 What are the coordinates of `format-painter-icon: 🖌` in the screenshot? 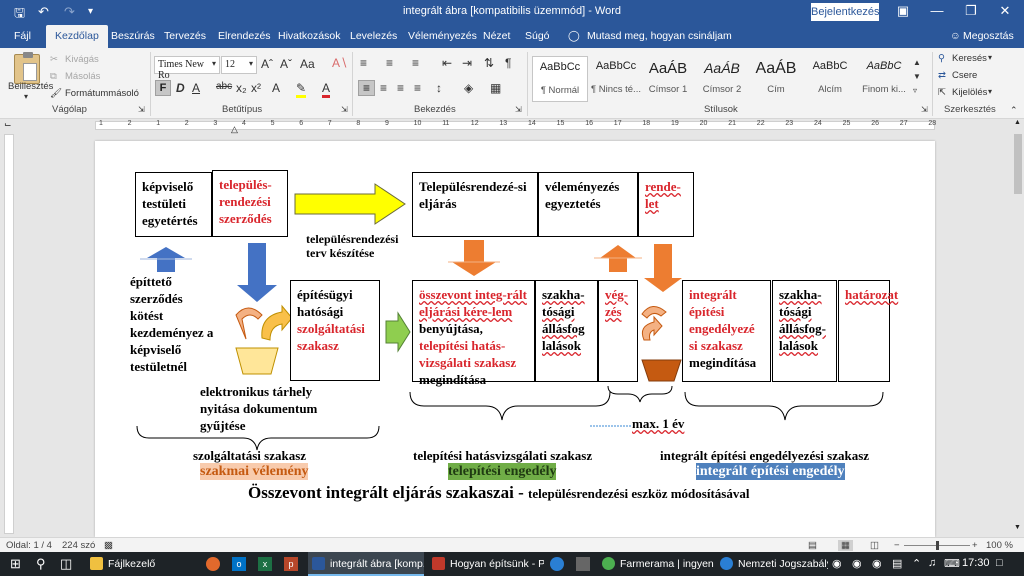 It's located at (56, 93).